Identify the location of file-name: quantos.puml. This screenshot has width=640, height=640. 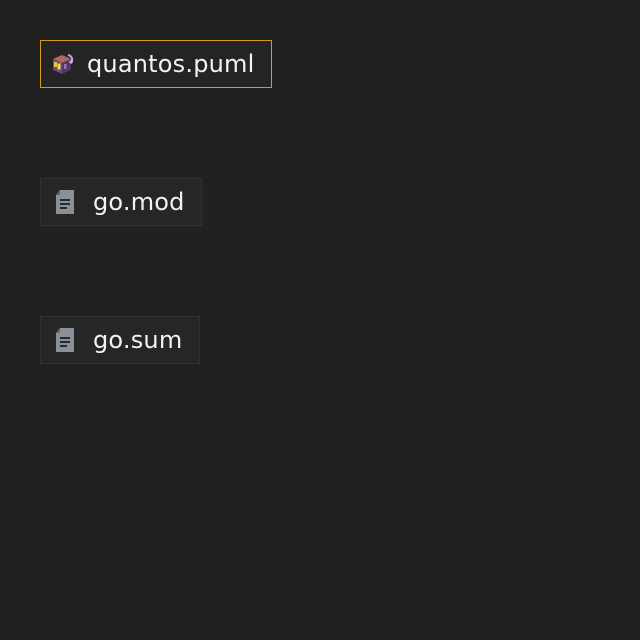
(171, 64).